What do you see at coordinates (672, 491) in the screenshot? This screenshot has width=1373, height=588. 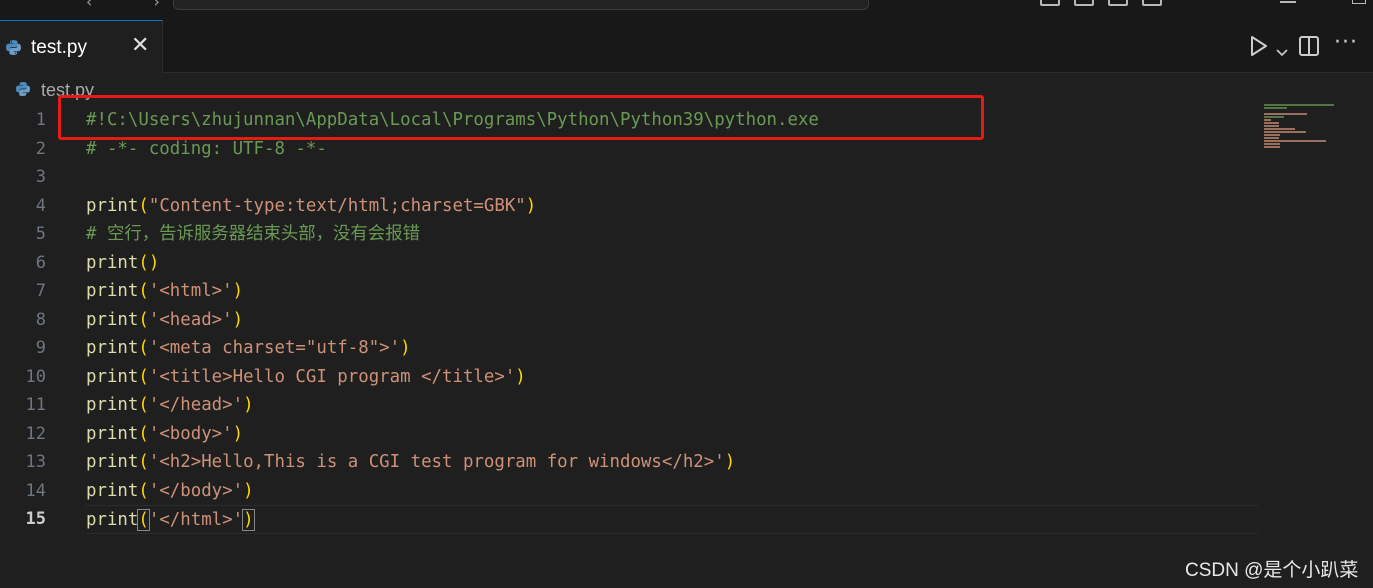 I see `code-line: print('</body>')` at bounding box center [672, 491].